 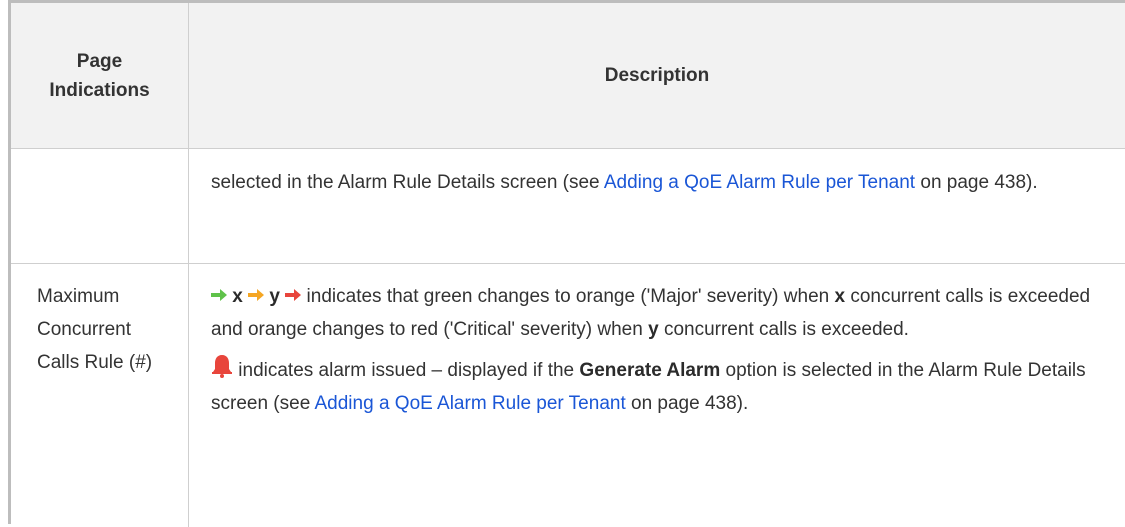 I want to click on threshold-y-variable: y, so click(x=274, y=296).